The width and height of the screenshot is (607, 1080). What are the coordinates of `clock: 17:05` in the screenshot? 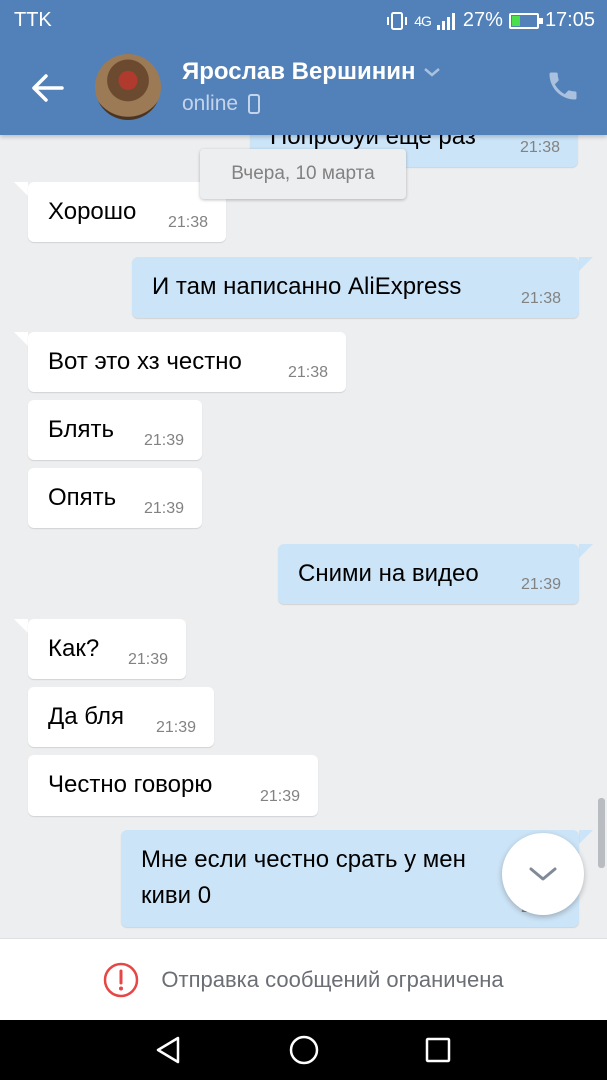 It's located at (569, 20).